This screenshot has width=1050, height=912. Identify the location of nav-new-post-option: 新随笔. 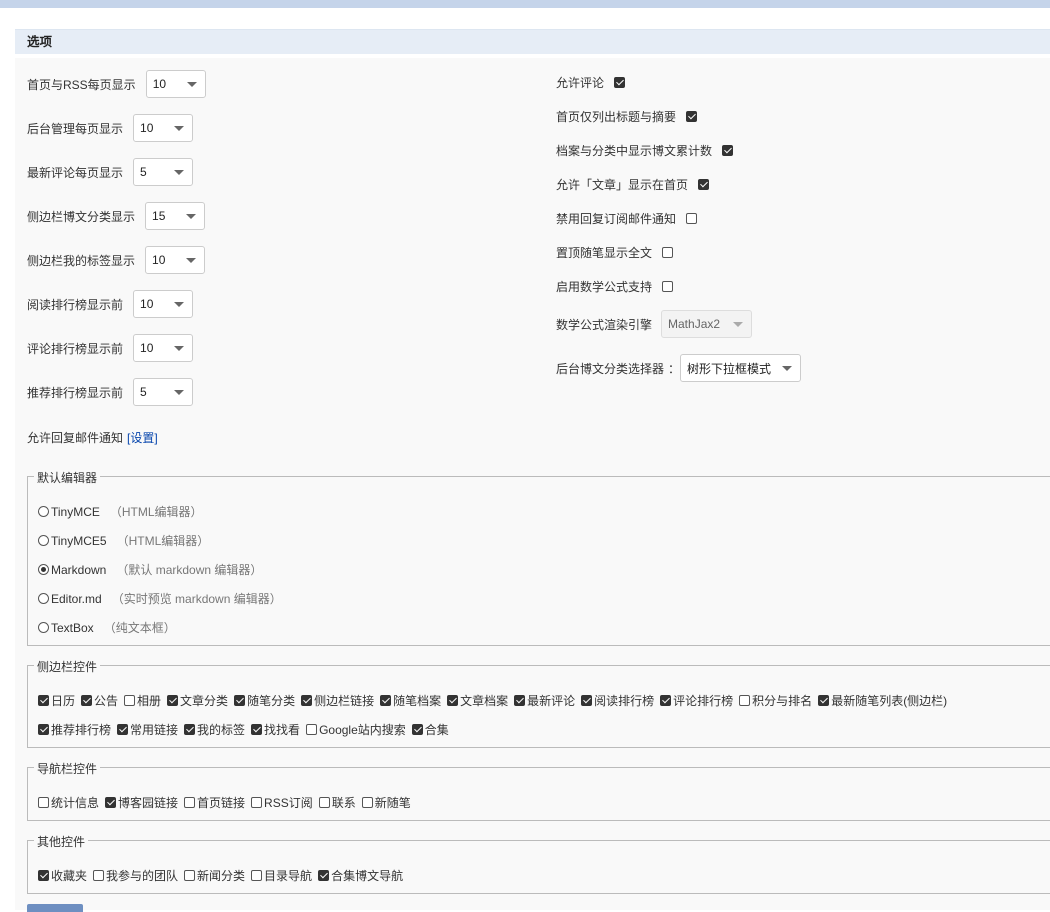
(386, 802).